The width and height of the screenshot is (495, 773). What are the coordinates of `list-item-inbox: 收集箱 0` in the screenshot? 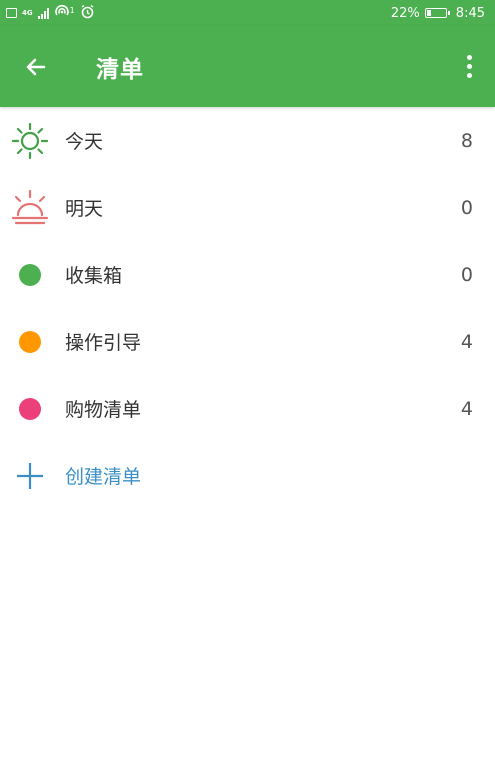 It's located at (247, 274).